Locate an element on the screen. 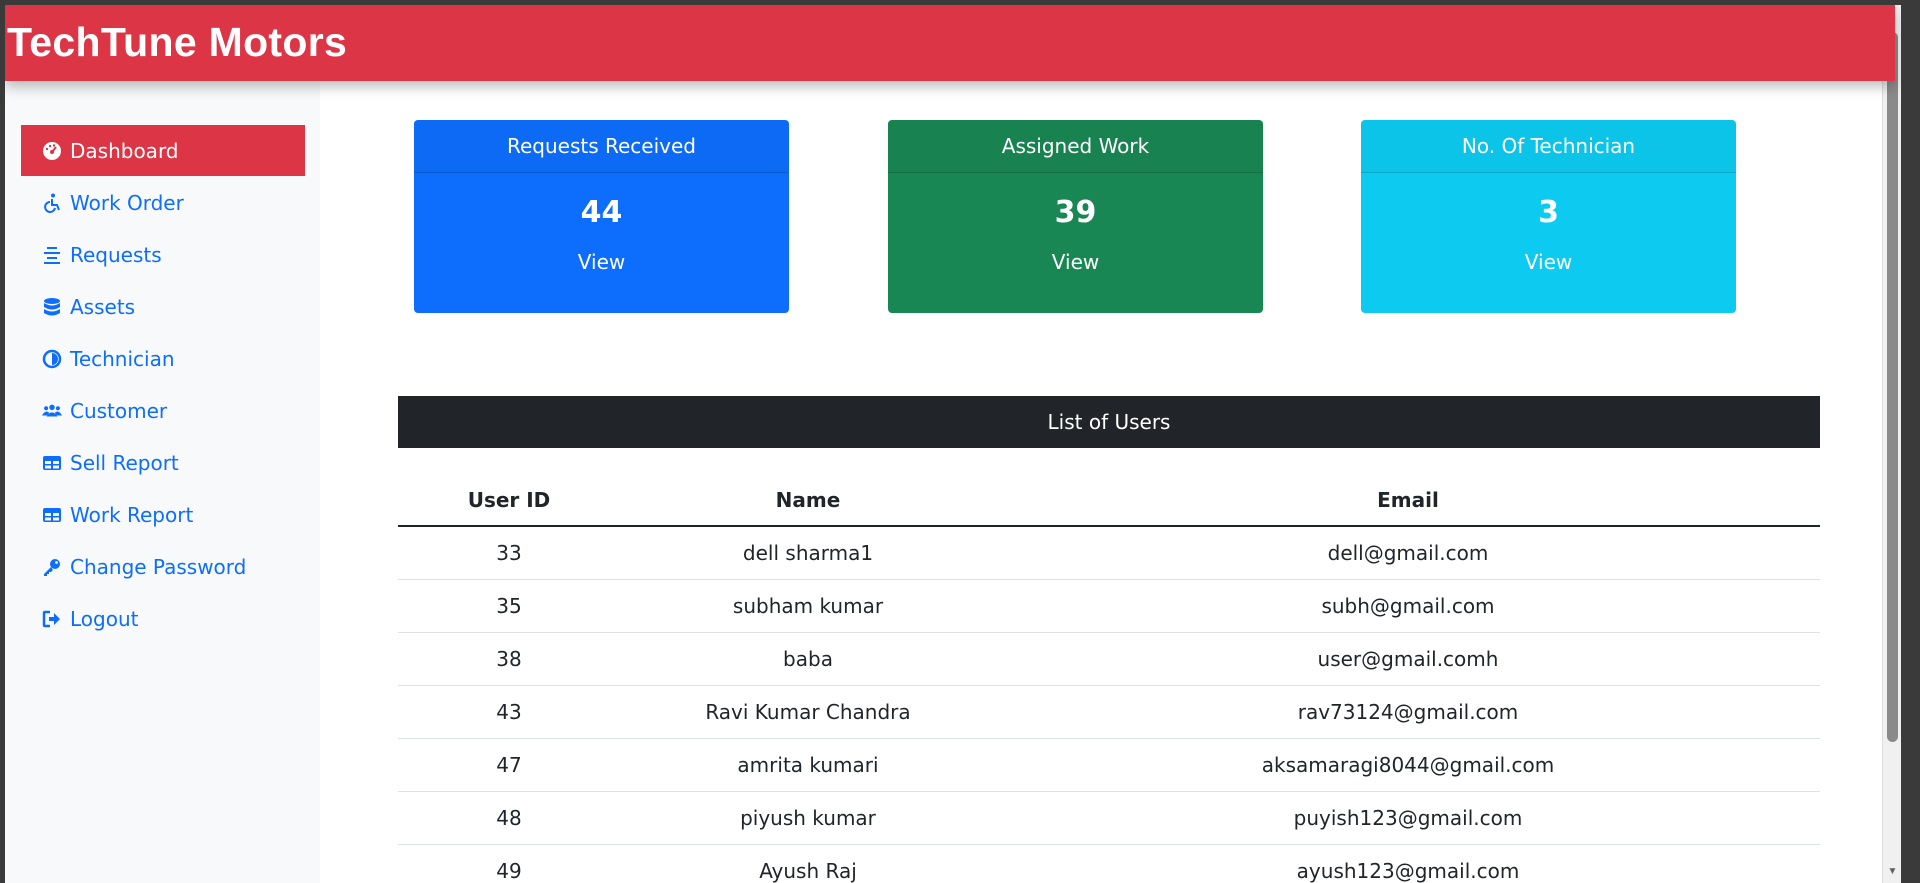 The image size is (1920, 883). sidebar-item-customer: Customer is located at coordinates (163, 410).